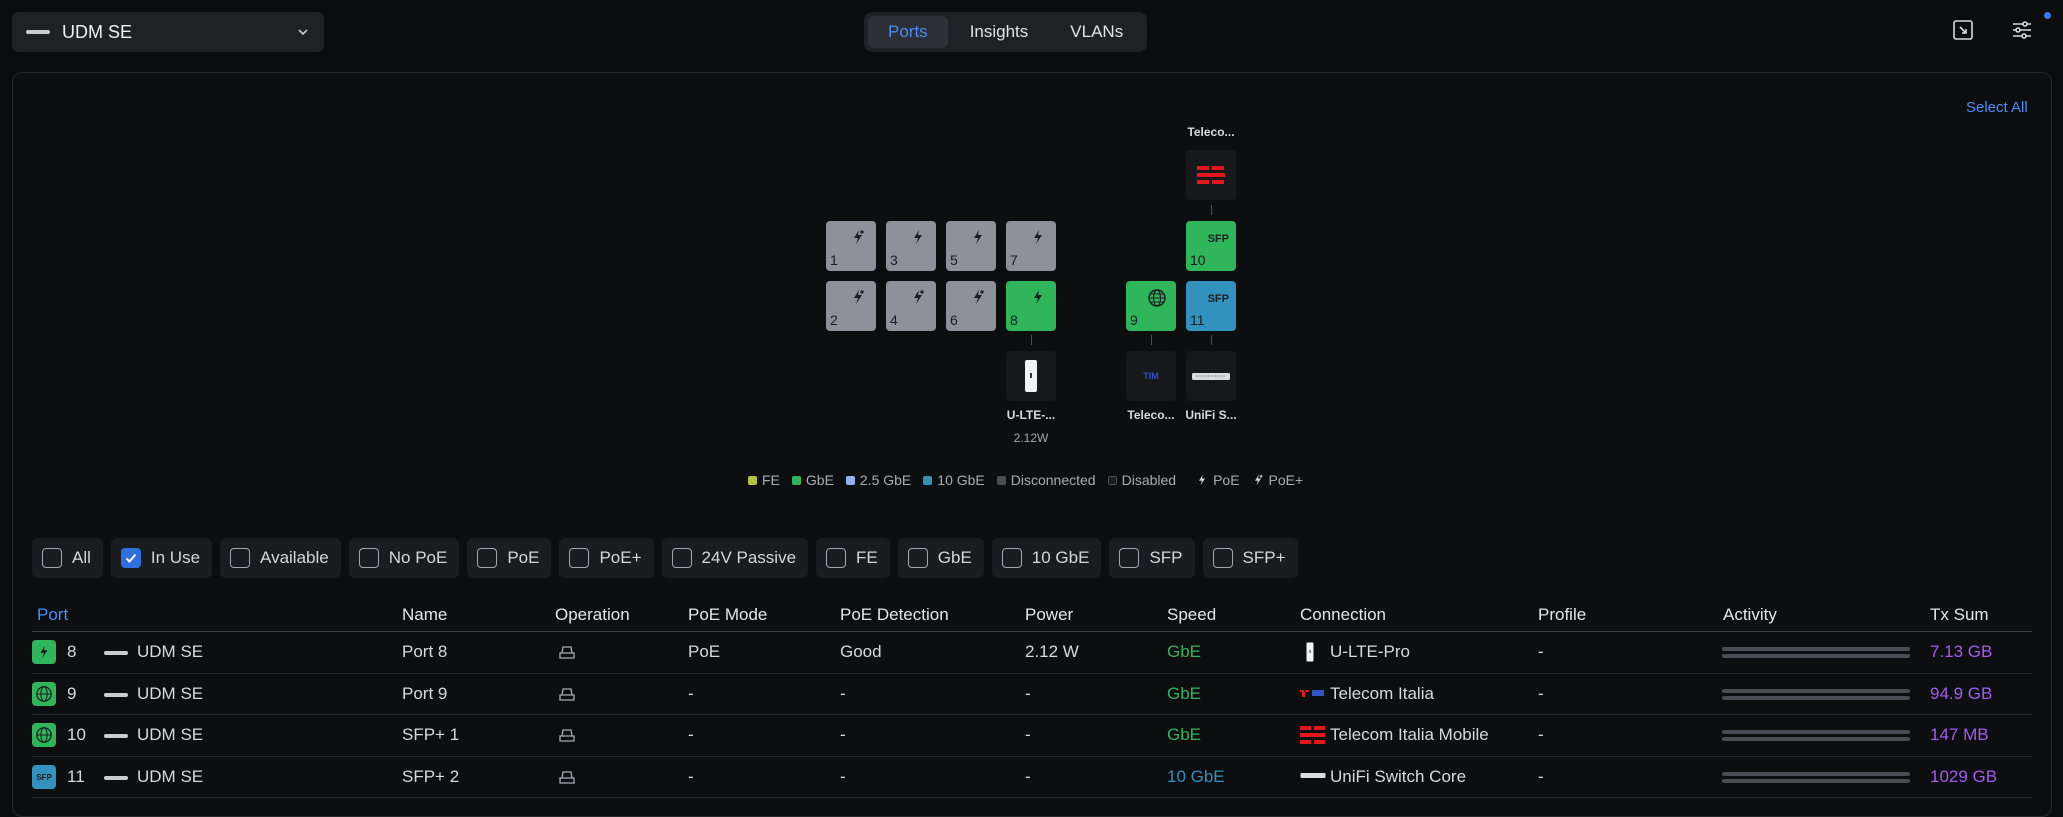 Image resolution: width=2063 pixels, height=817 pixels. I want to click on port-4: 4, so click(911, 306).